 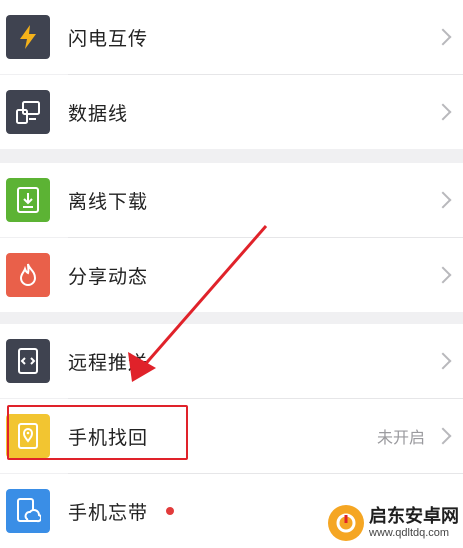 What do you see at coordinates (97, 432) in the screenshot?
I see `highlight-box` at bounding box center [97, 432].